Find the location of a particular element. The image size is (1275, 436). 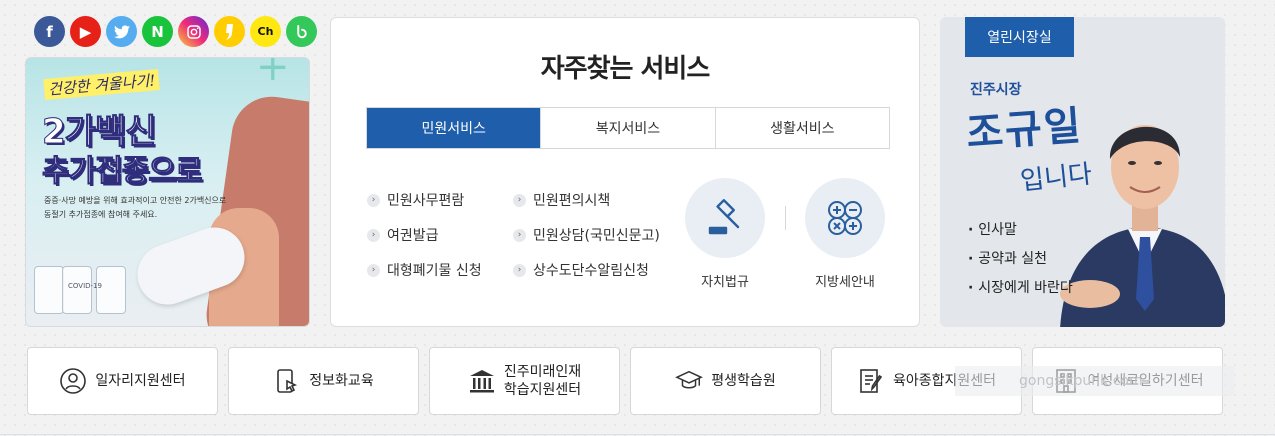

quick-label: 자치법규 is located at coordinates (725, 282).